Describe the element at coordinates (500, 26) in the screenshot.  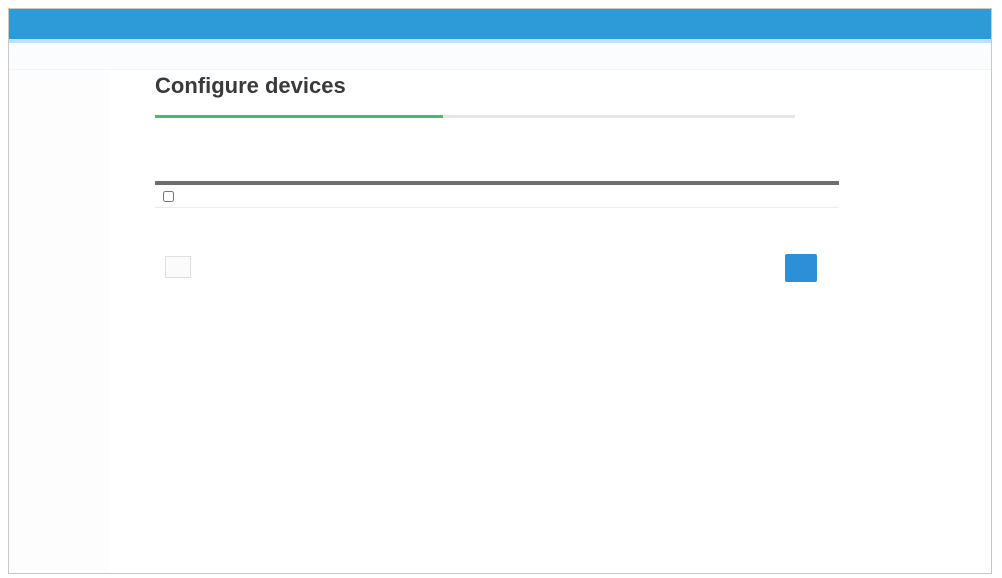
I see `title-bar` at that location.